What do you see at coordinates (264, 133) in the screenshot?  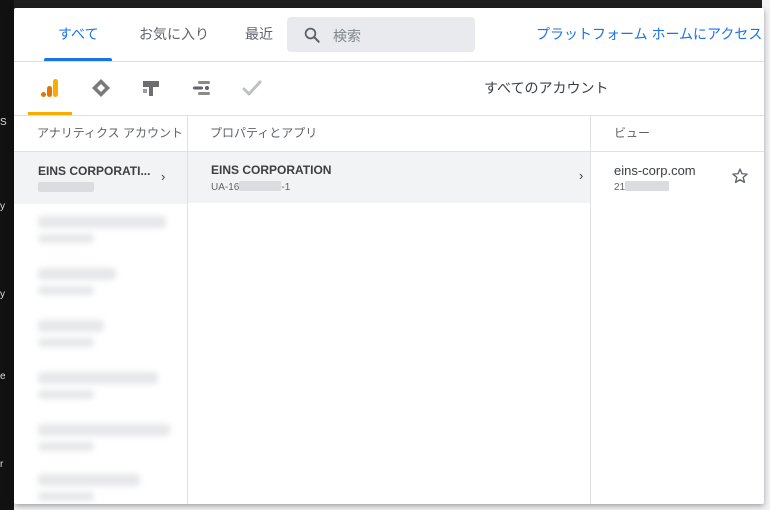 I see `properties-column-header: プロパティとアプリ` at bounding box center [264, 133].